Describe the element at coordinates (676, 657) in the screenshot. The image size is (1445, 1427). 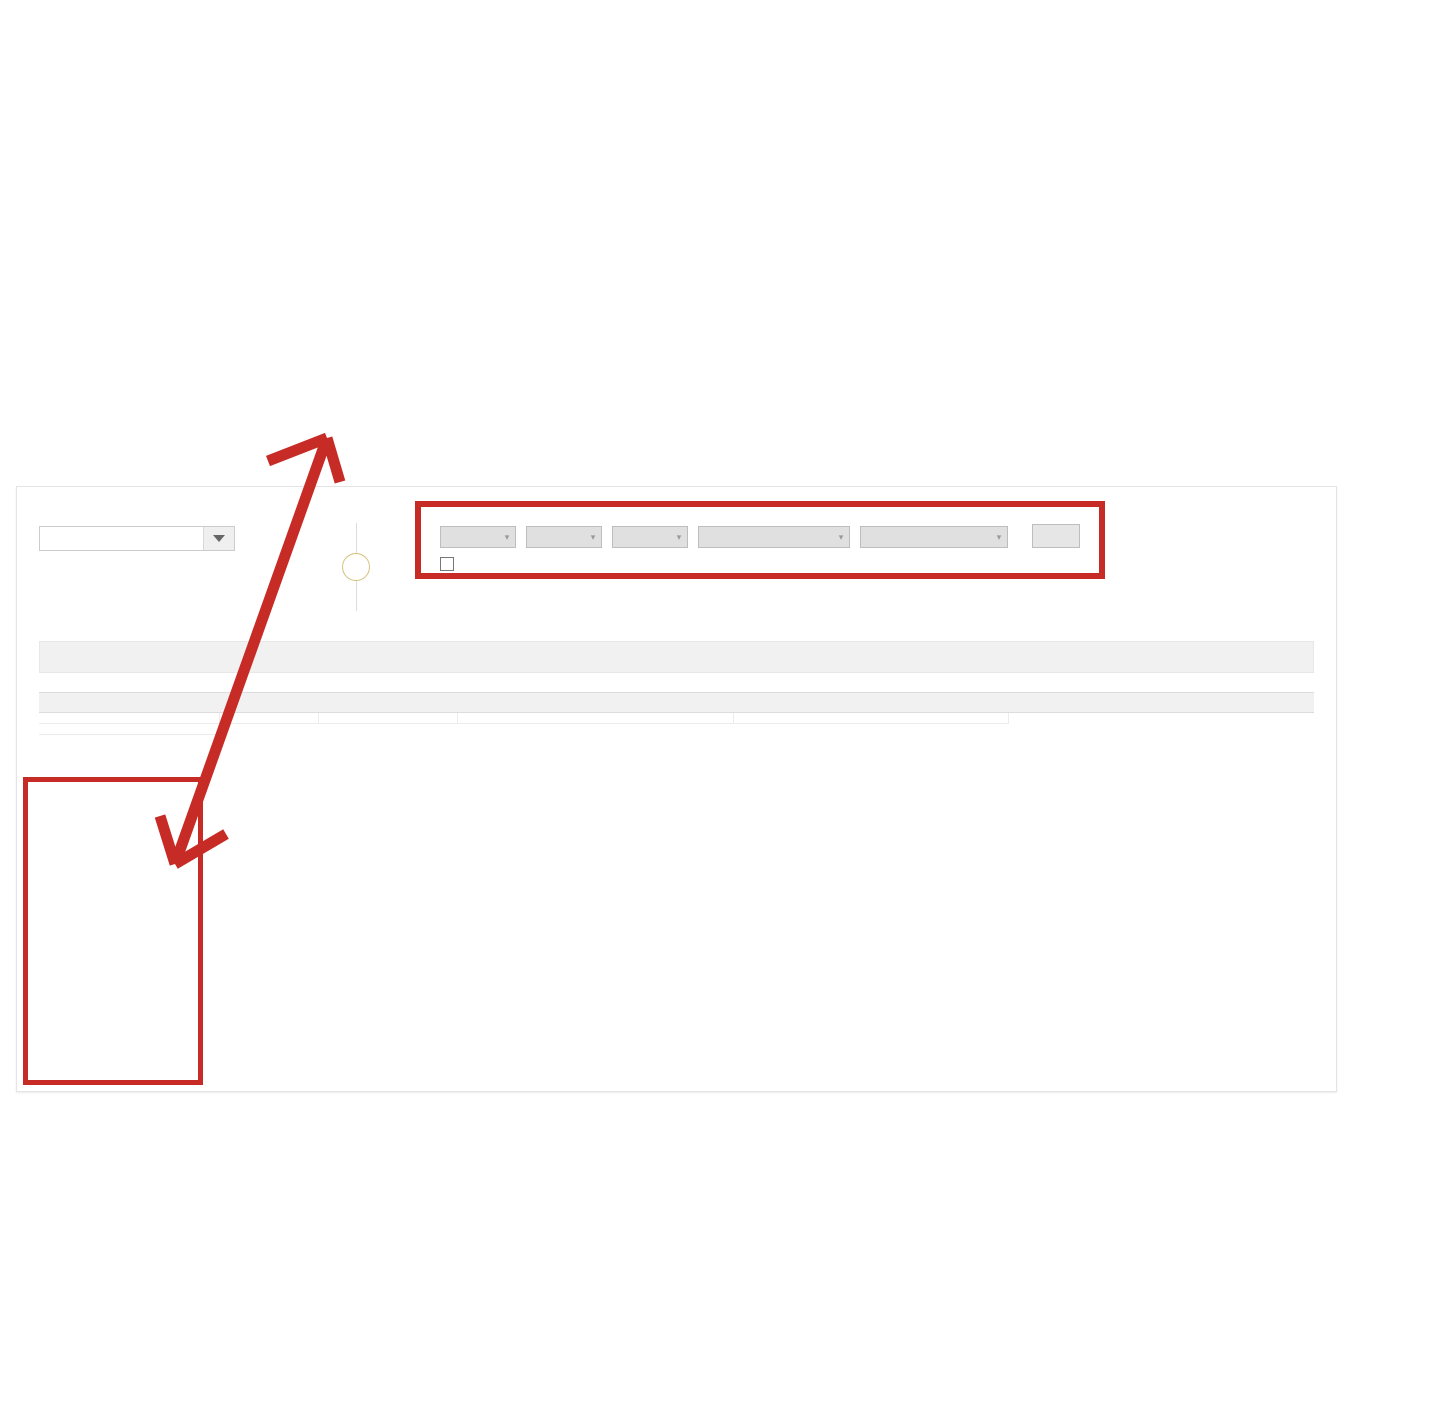
I see `compatibility-count-banner` at that location.